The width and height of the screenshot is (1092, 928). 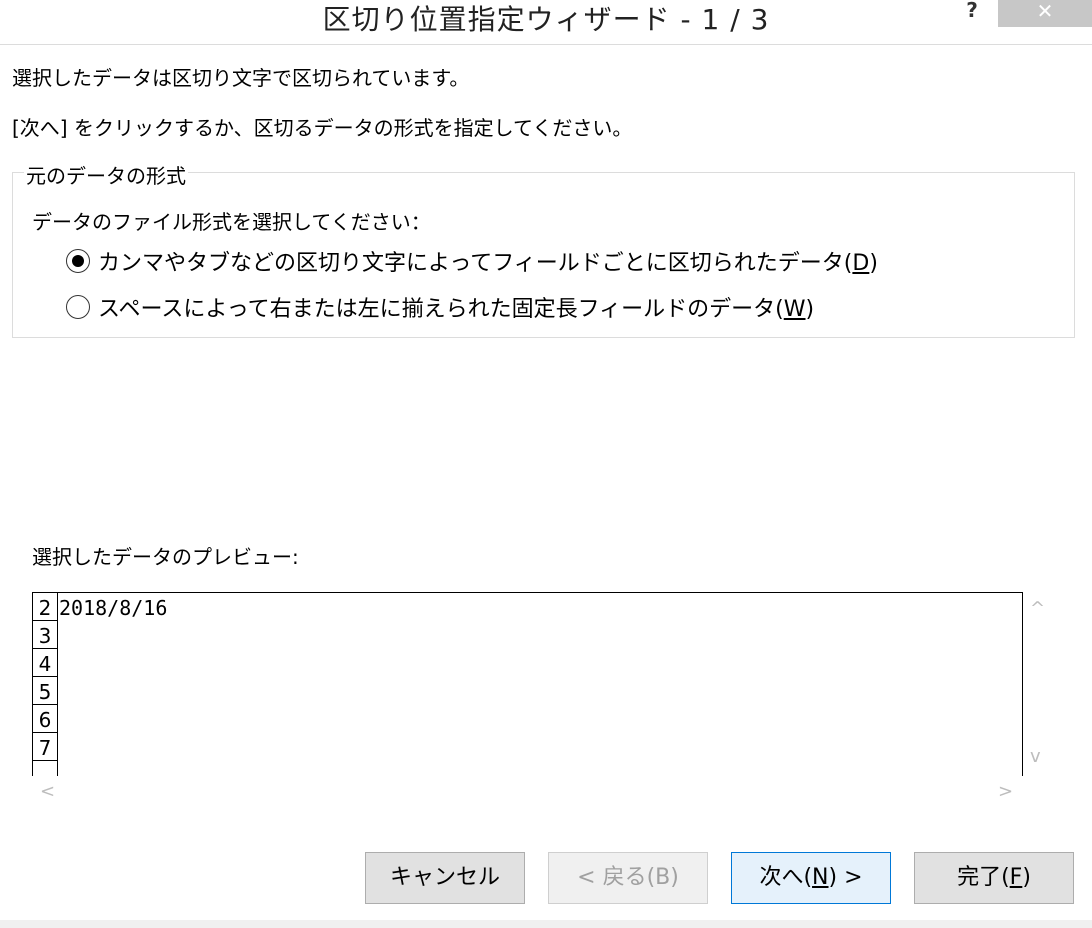 What do you see at coordinates (45, 747) in the screenshot?
I see `row-number: 7` at bounding box center [45, 747].